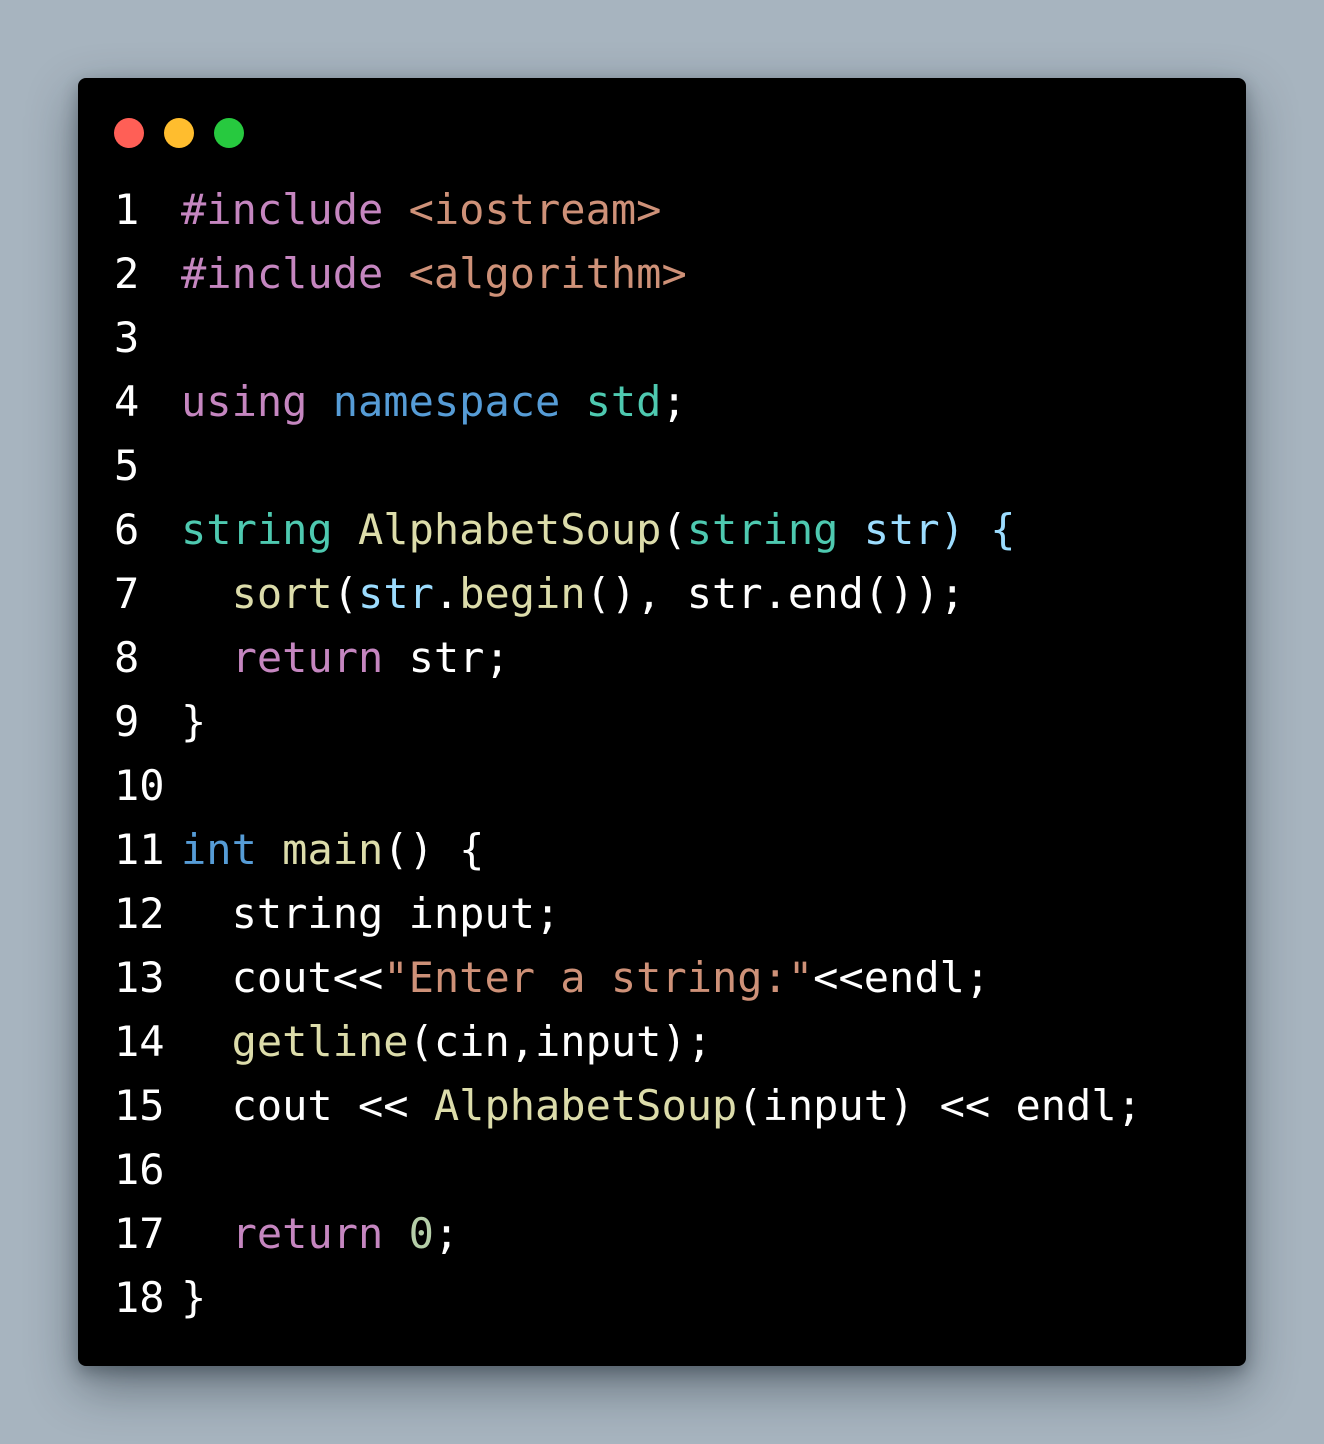  I want to click on line-source: cout<<"Enter a string:"<<endl;, so click(586, 978).